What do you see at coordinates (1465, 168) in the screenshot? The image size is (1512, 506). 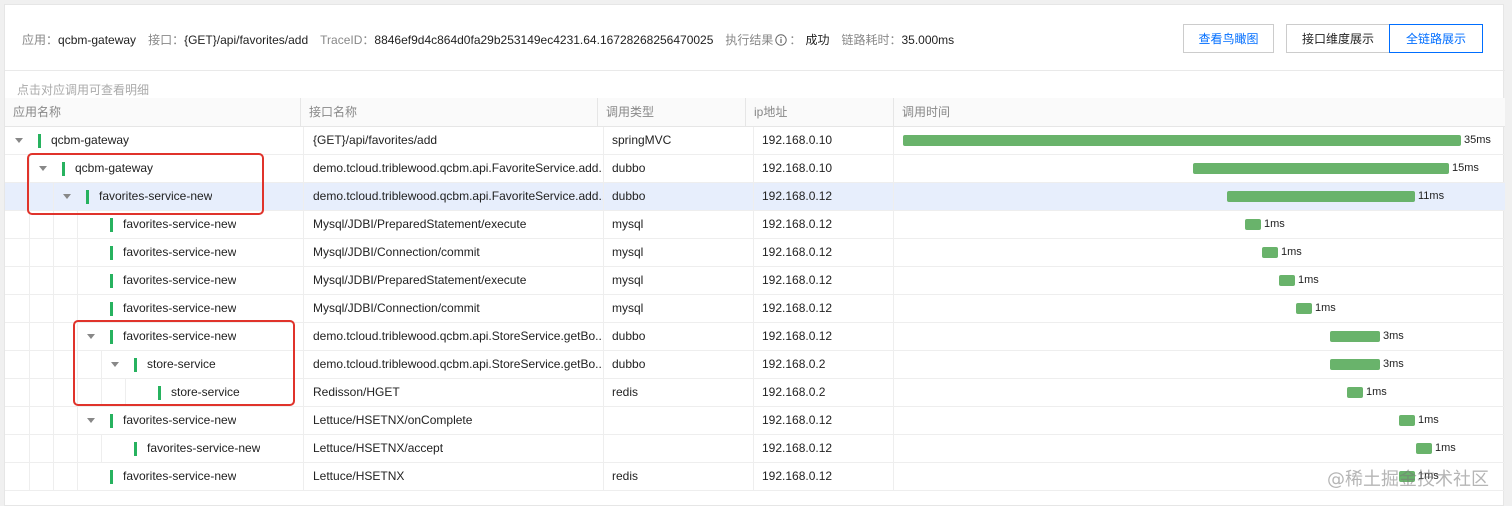 I see `duration-label: 15ms` at bounding box center [1465, 168].